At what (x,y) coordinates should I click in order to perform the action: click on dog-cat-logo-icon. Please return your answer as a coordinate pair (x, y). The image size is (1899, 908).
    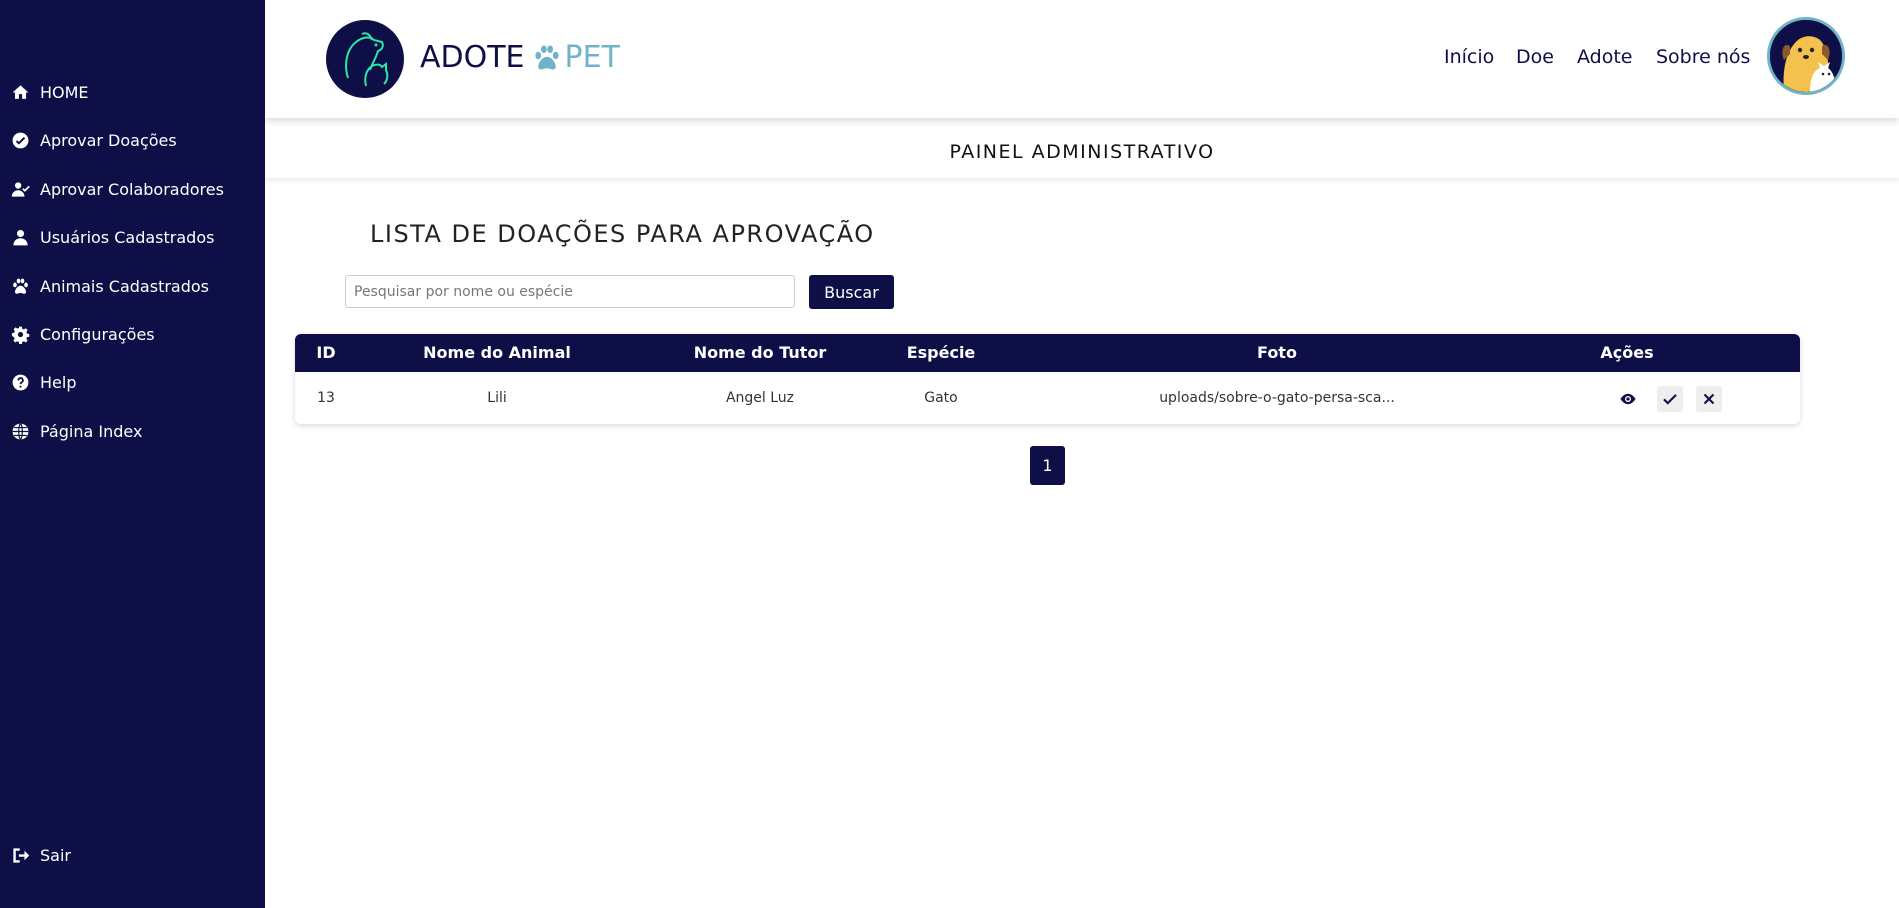
    Looking at the image, I should click on (367, 59).